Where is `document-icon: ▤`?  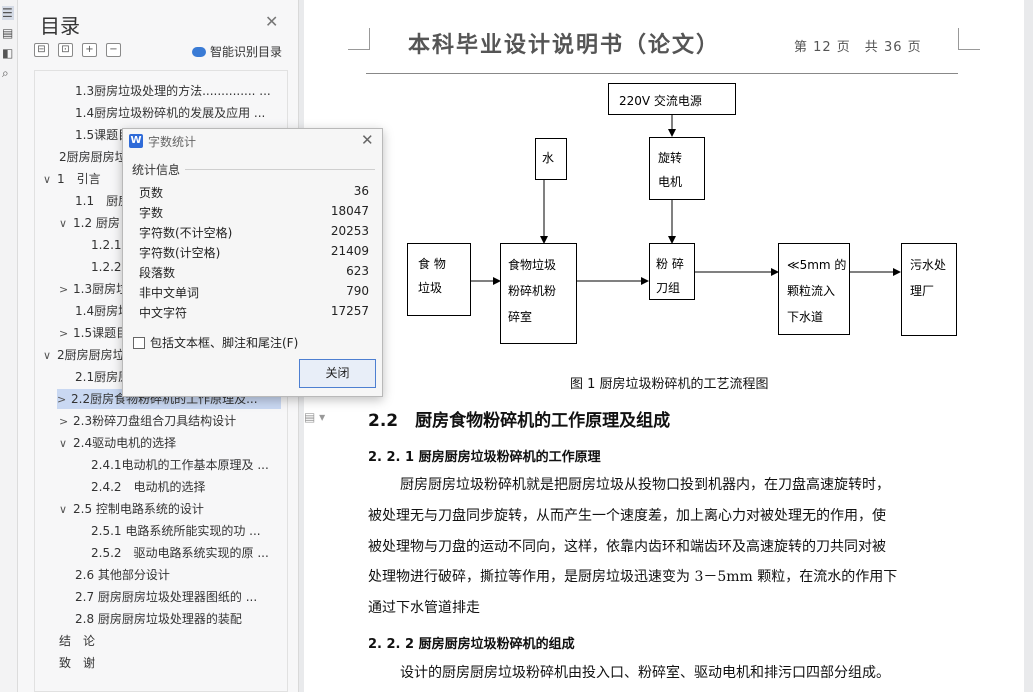
document-icon: ▤ is located at coordinates (8, 33).